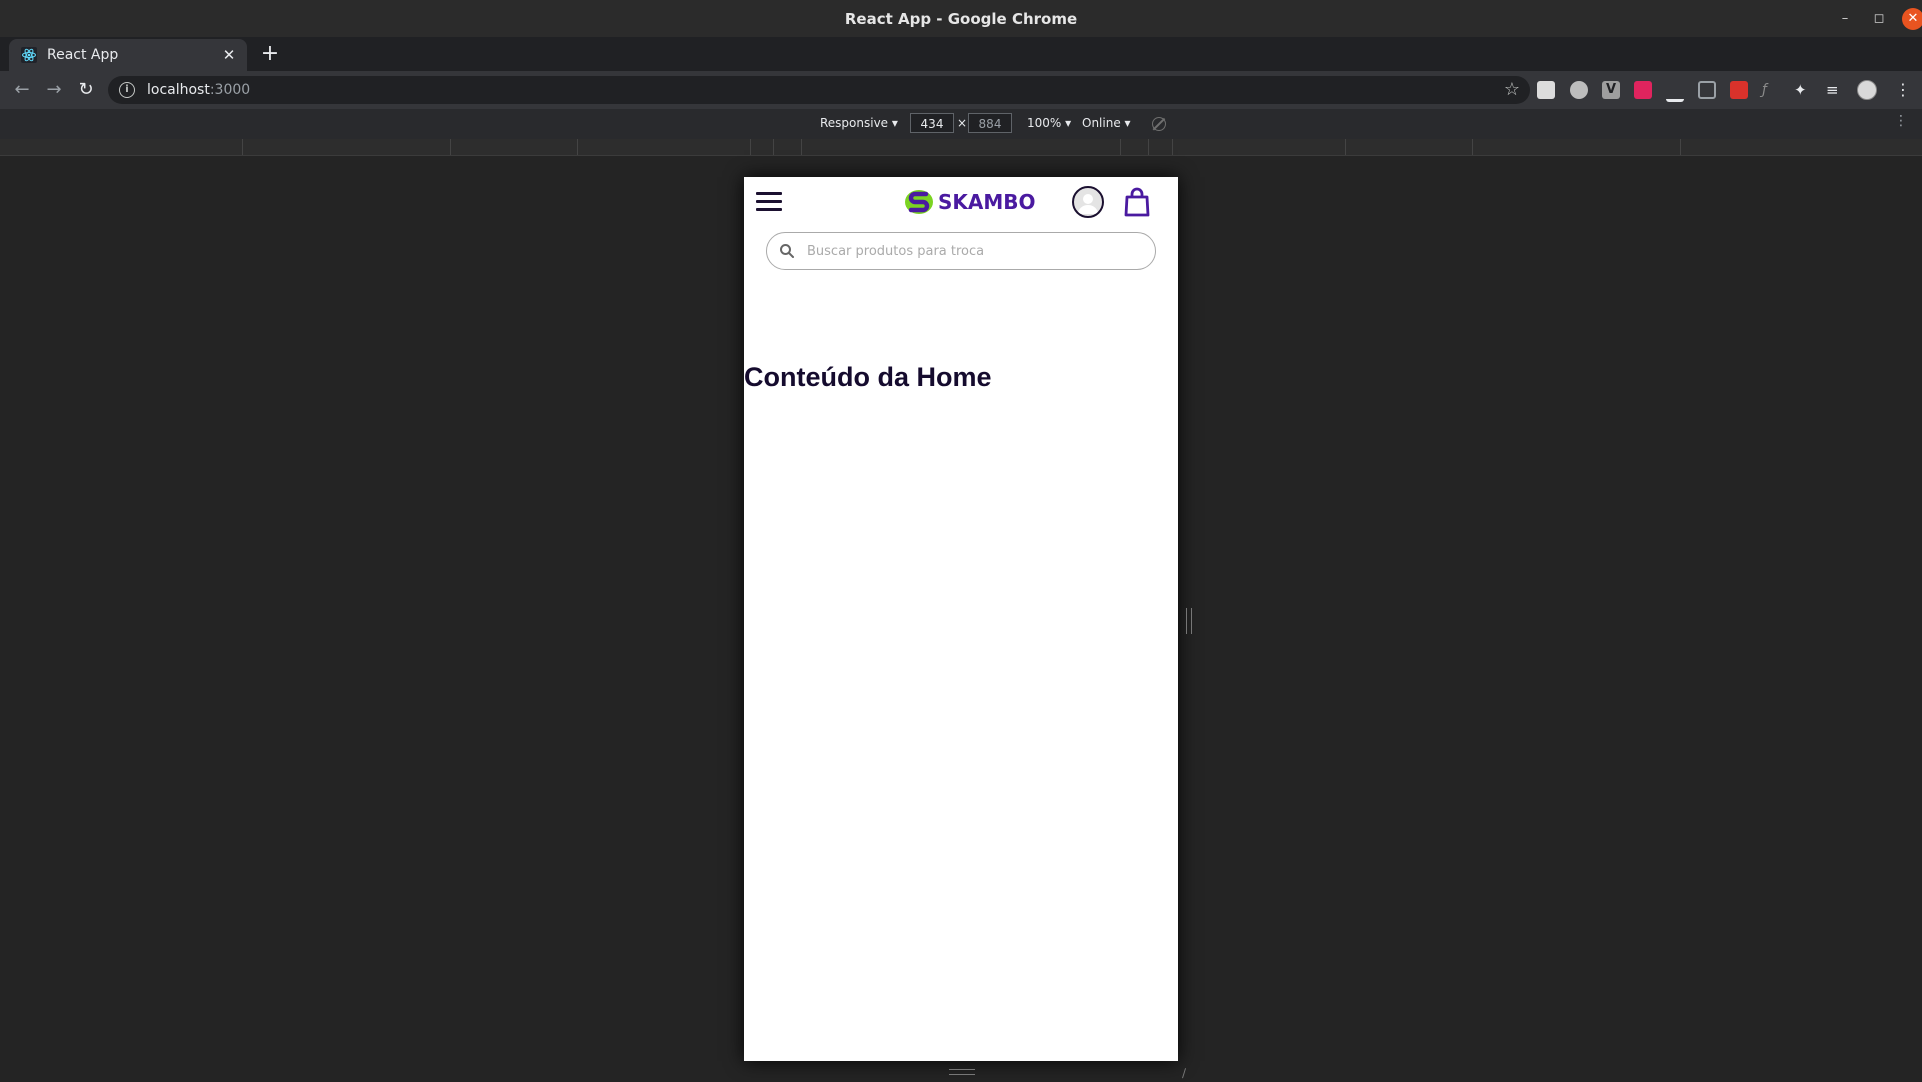 Image resolution: width=1922 pixels, height=1082 pixels. Describe the element at coordinates (54, 90) in the screenshot. I see `forward-arrow-icon: →` at that location.